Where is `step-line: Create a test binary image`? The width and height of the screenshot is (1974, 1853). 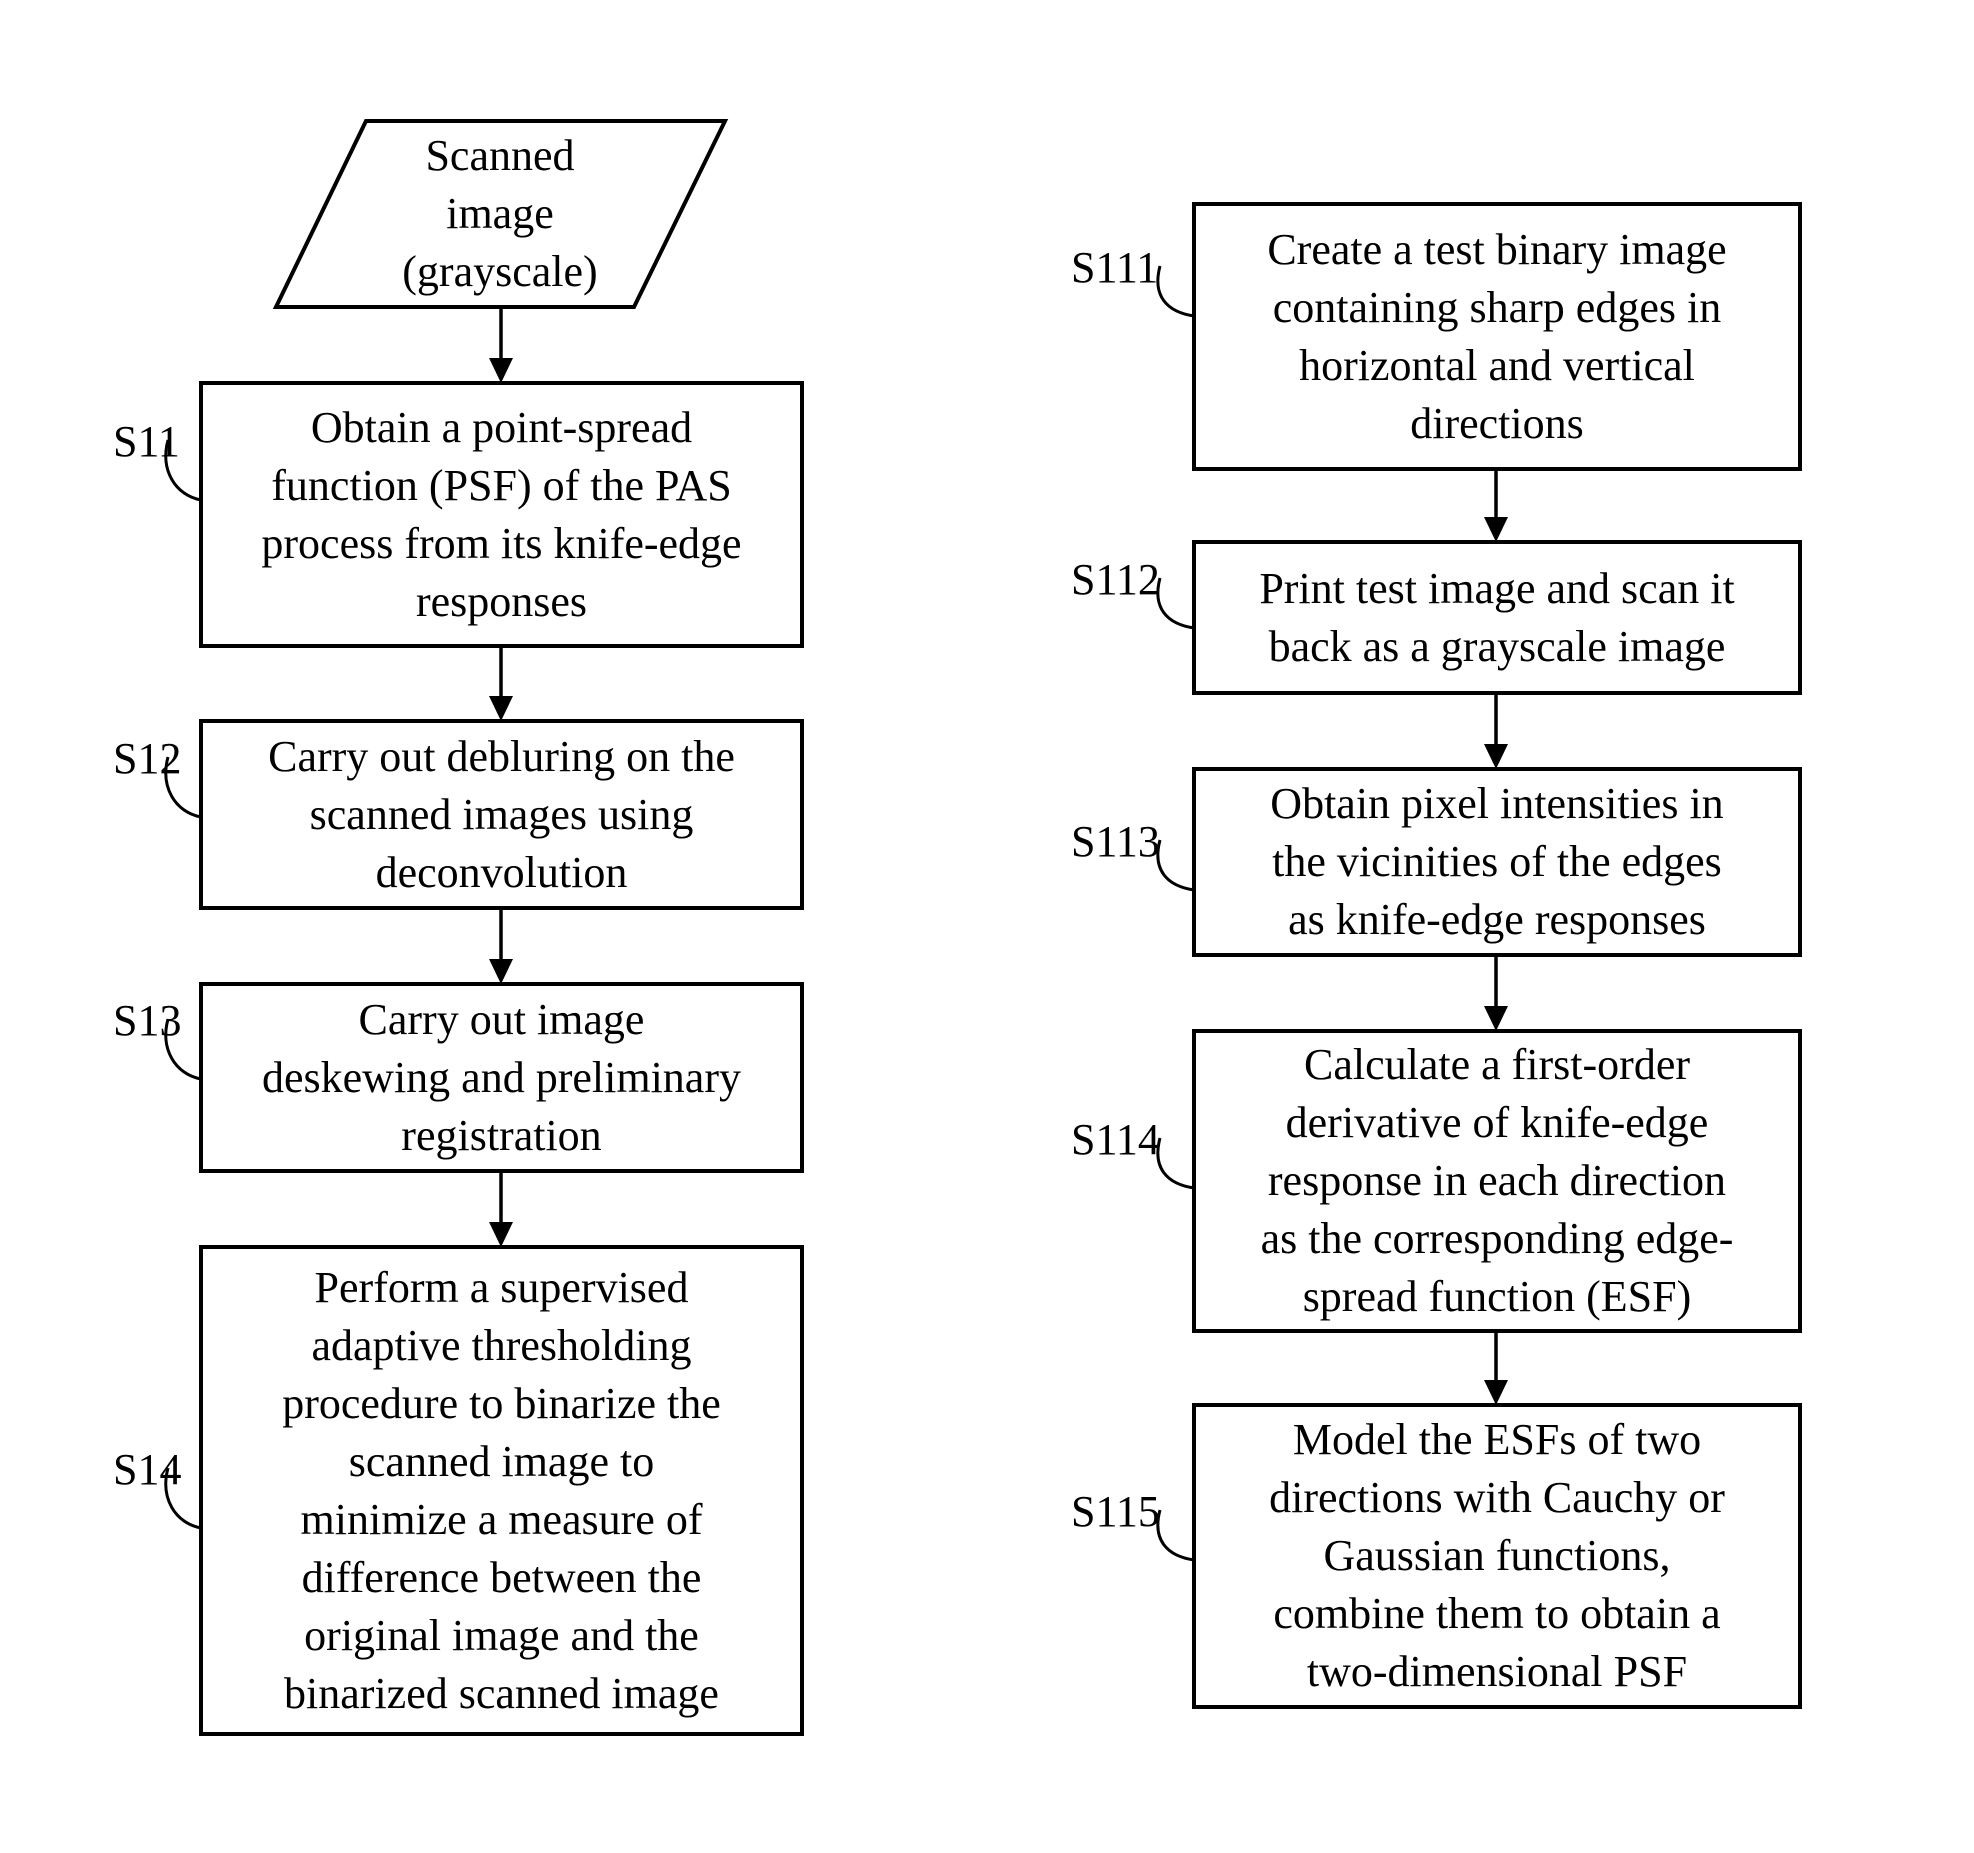 step-line: Create a test binary image is located at coordinates (1497, 249).